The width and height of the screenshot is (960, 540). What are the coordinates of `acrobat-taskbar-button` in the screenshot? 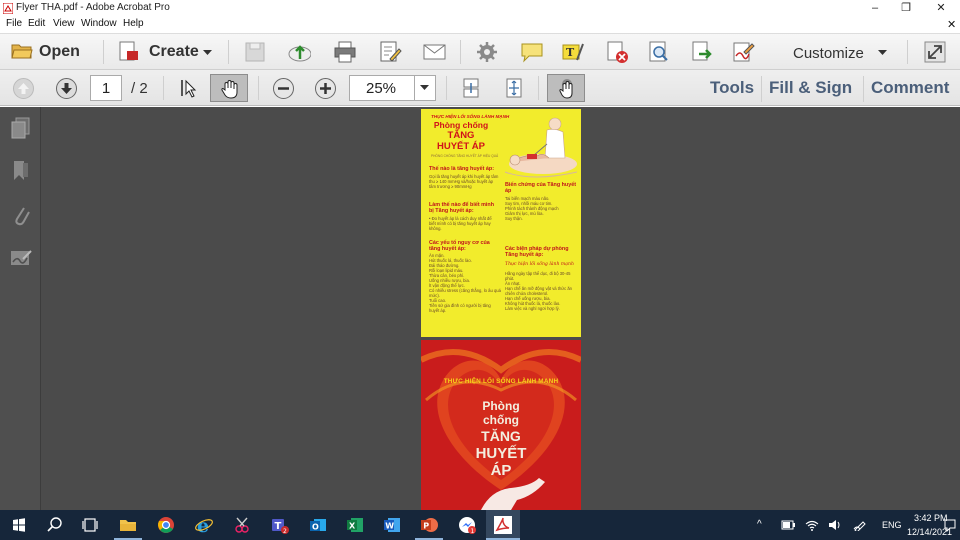 It's located at (503, 525).